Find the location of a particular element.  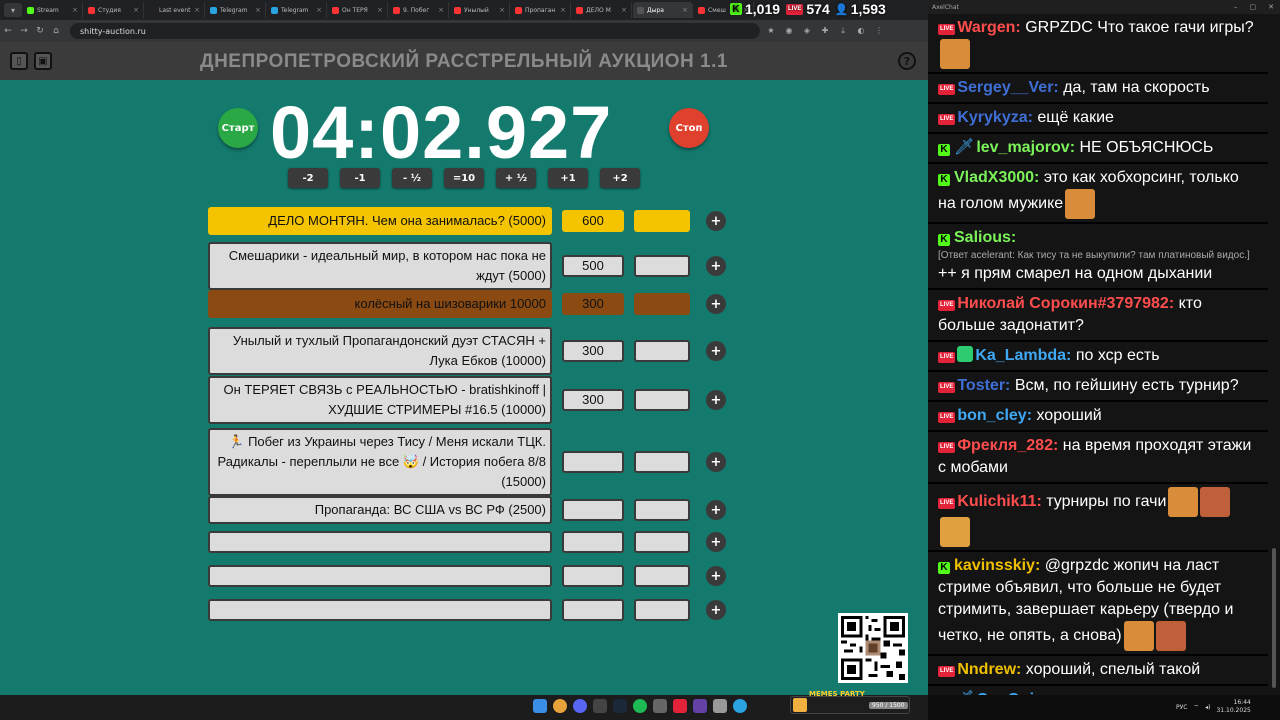

chat-username: Ka_Lambda: is located at coordinates (1023, 355).